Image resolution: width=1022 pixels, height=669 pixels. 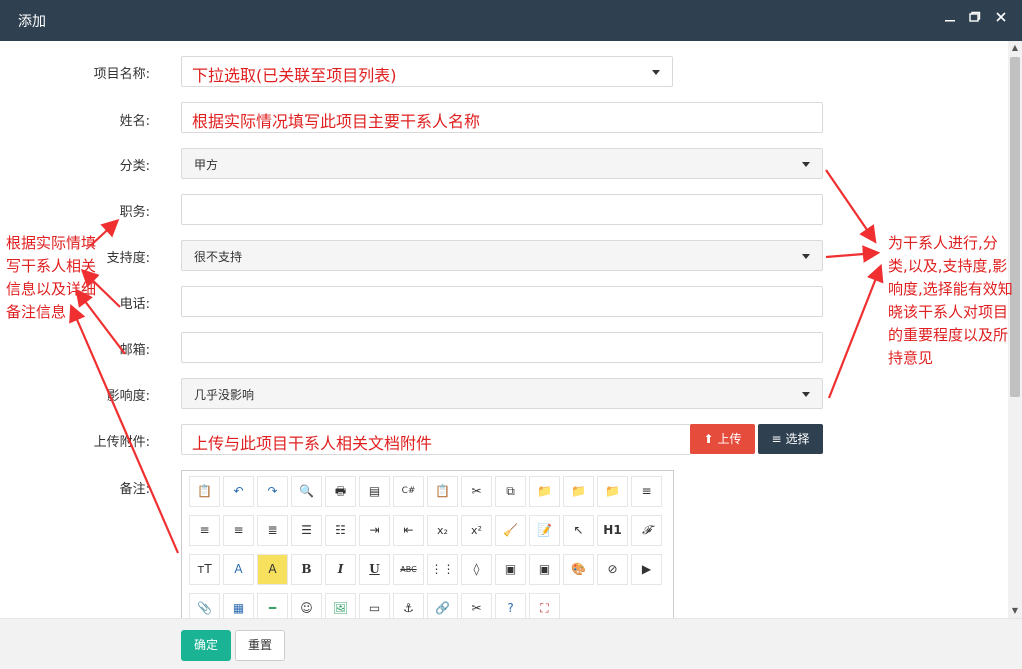 I want to click on align-right-icon: ≡, so click(x=238, y=530).